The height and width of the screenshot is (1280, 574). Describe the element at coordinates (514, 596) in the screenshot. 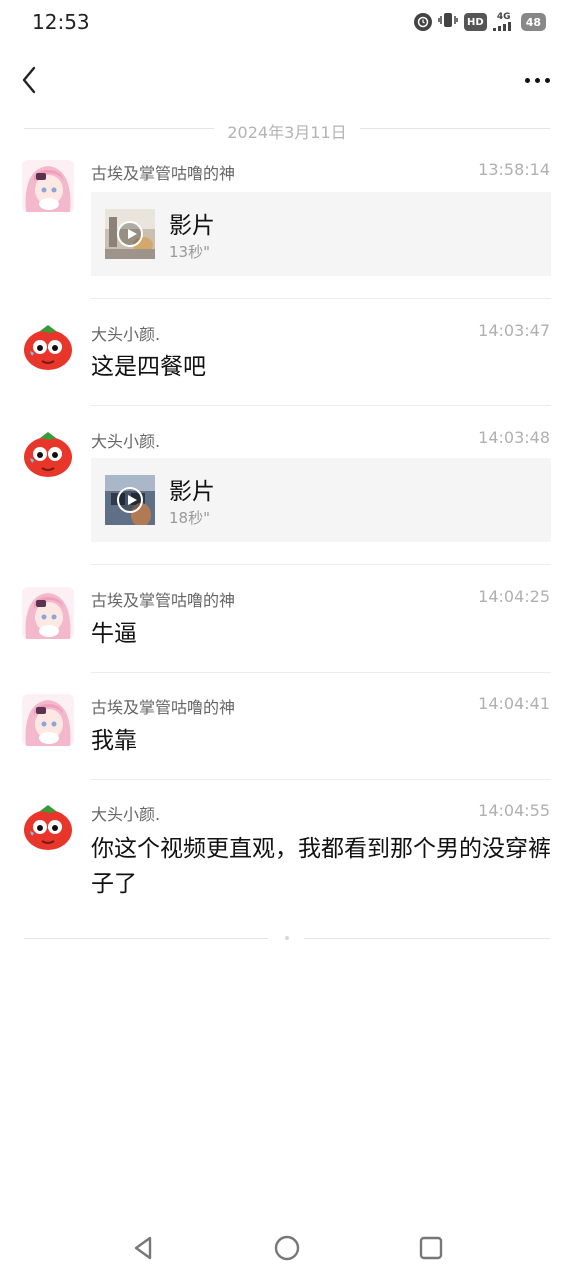

I see `message-time: 14:04:25` at that location.